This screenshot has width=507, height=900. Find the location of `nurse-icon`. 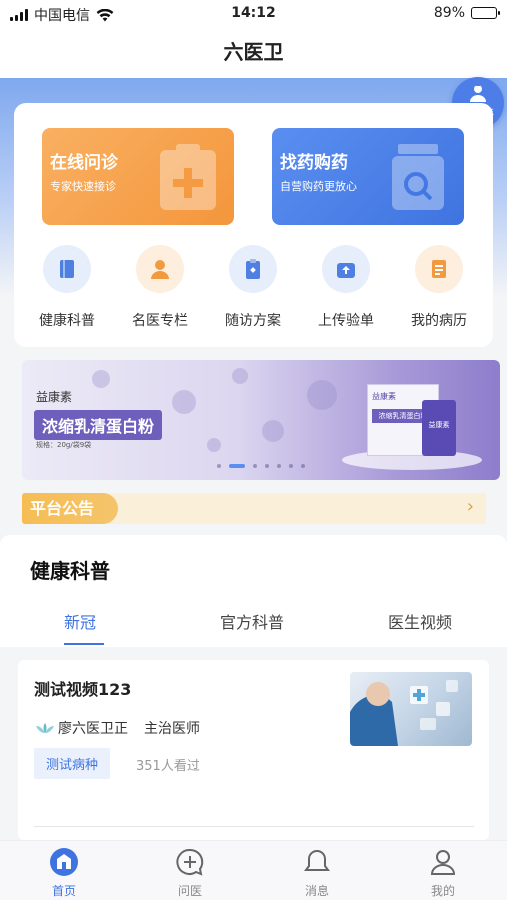

nurse-icon is located at coordinates (478, 93).